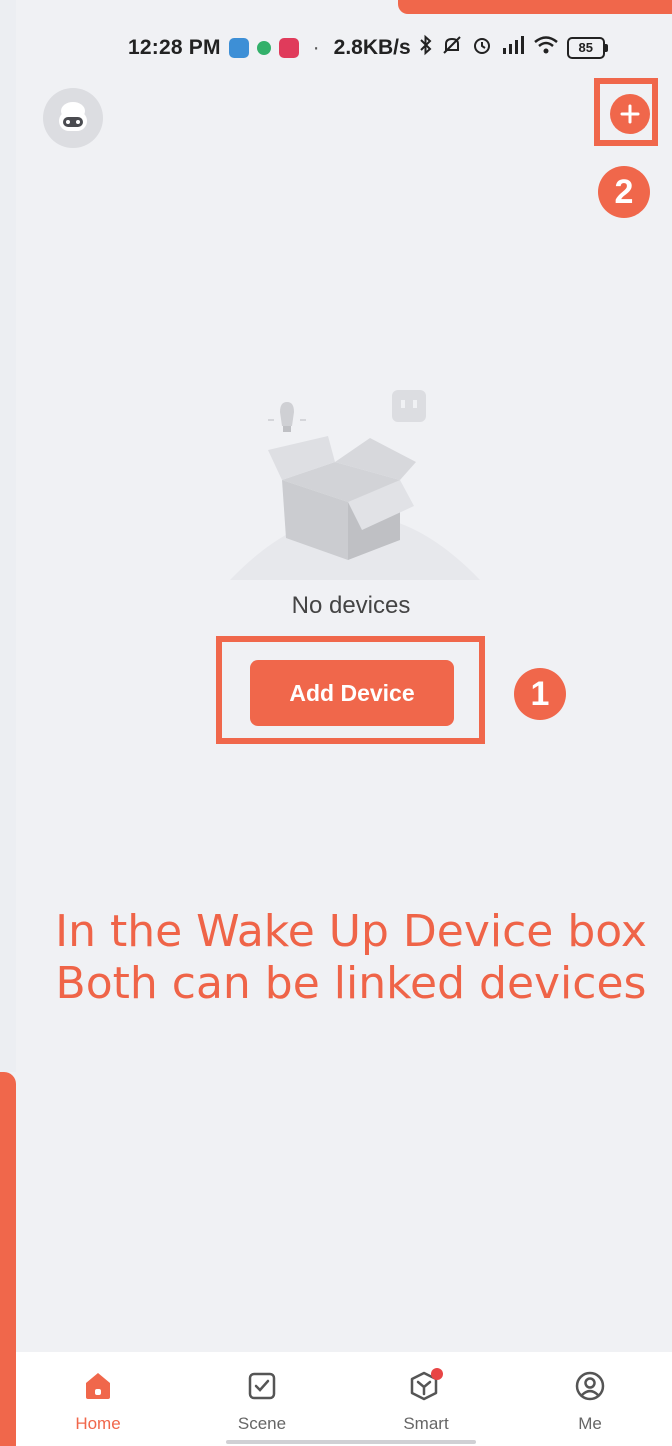 The image size is (672, 1446). I want to click on profile-icon, so click(590, 1386).